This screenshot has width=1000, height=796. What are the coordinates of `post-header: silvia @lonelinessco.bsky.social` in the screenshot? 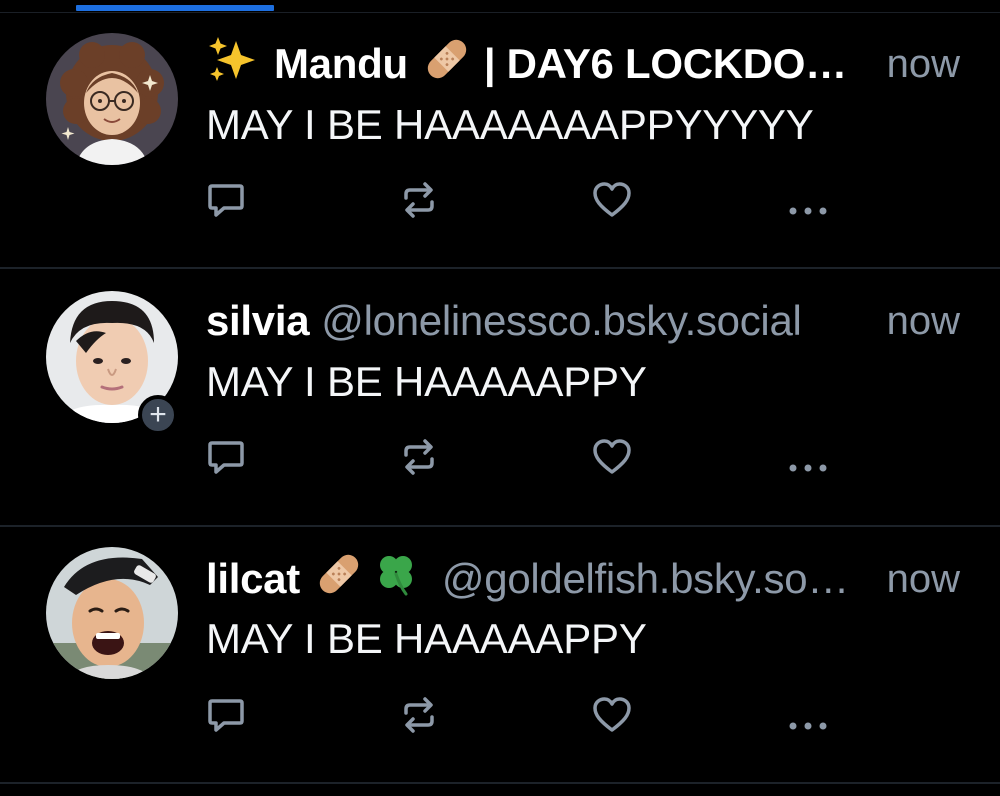 It's located at (583, 321).